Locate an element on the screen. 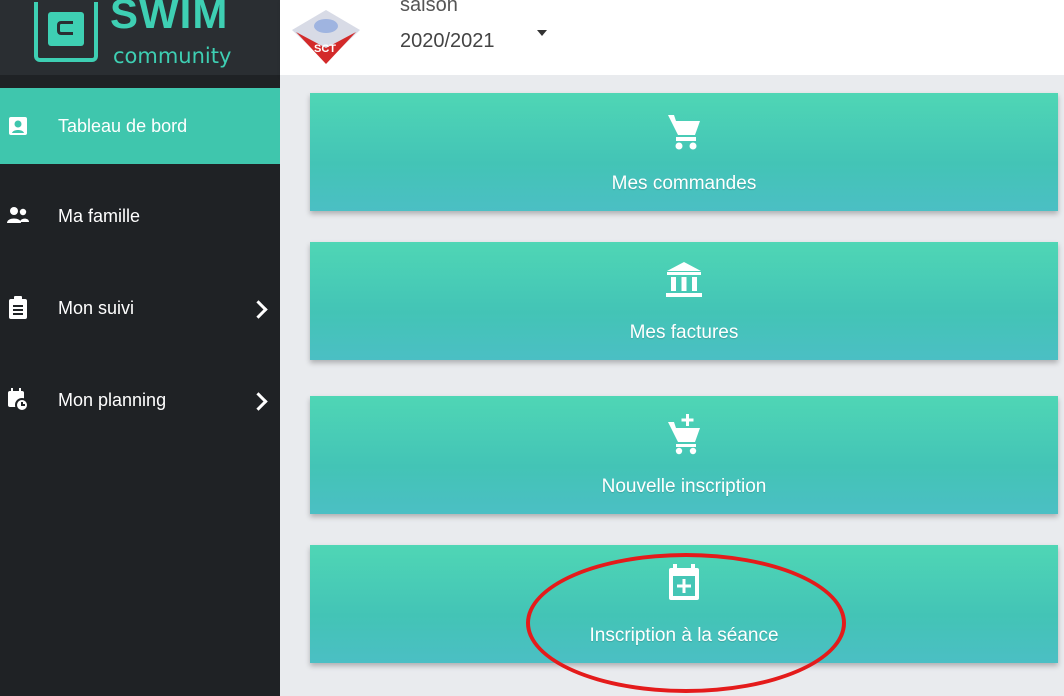 This screenshot has height=696, width=1064. sidebar-item-tableau-de-bord: Tableau de bord is located at coordinates (140, 126).